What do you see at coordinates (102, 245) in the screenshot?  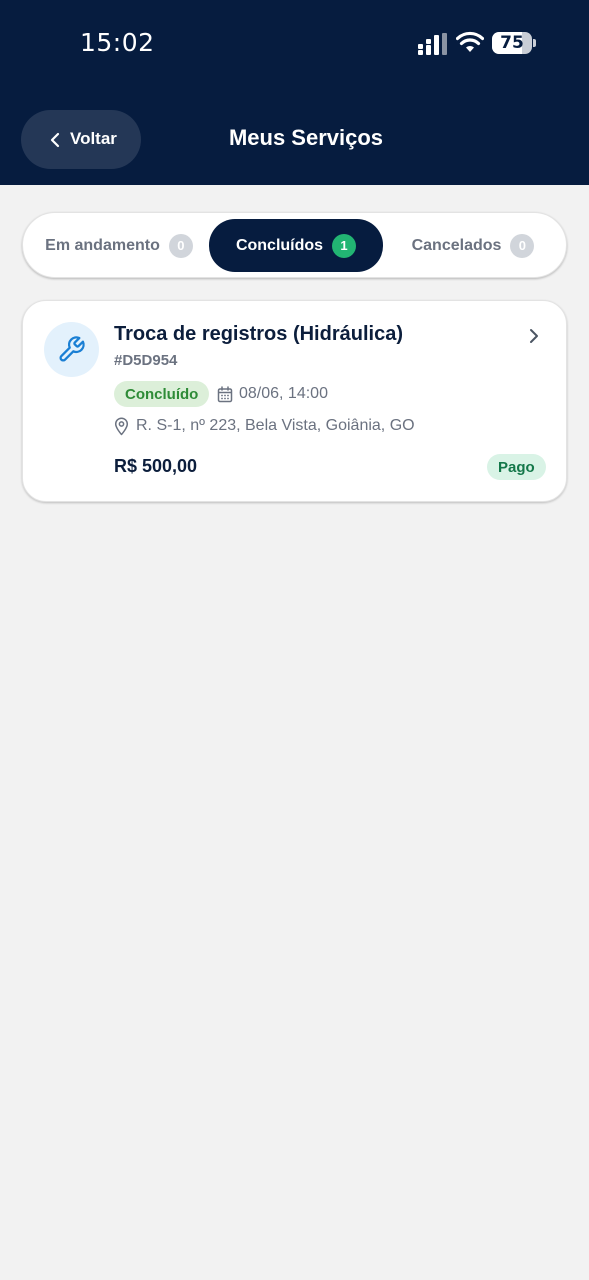 I see `tab-label: Em andamento` at bounding box center [102, 245].